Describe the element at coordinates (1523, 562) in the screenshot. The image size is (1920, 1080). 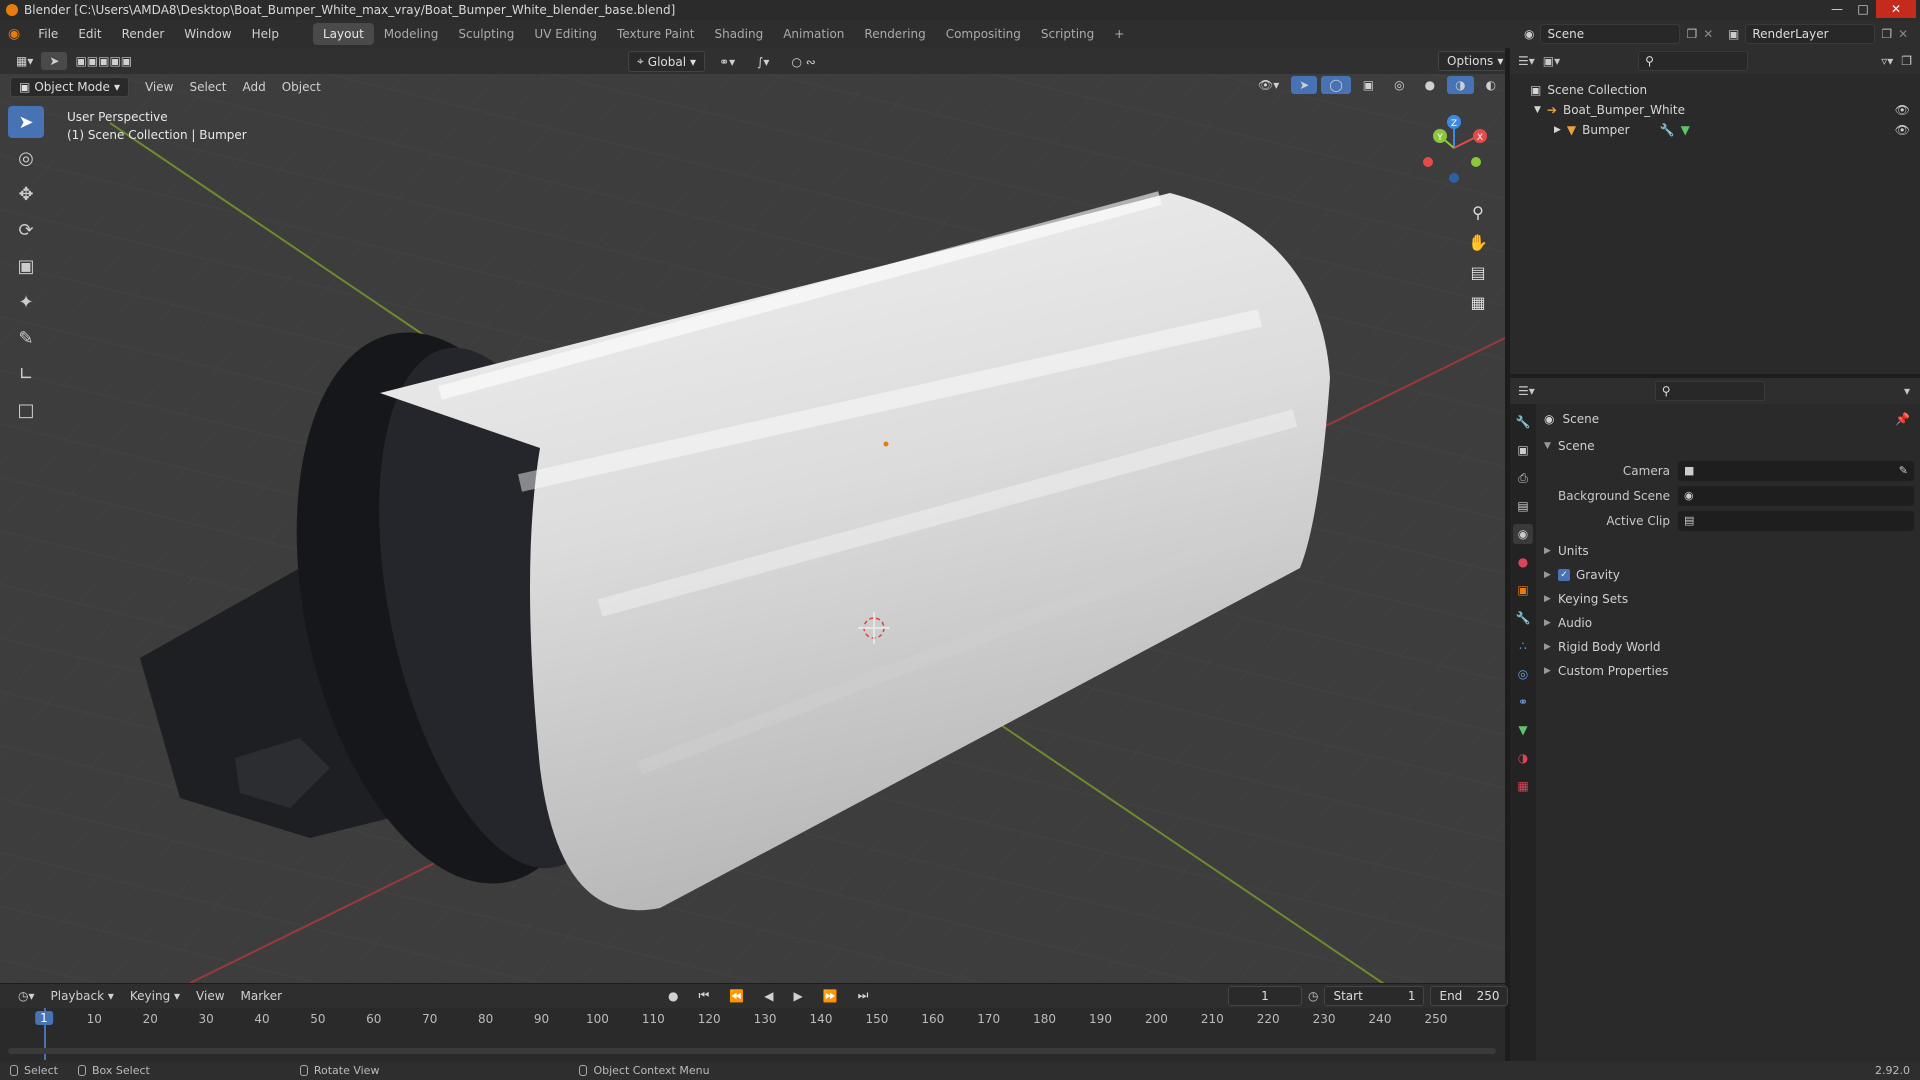
I see `world-tab-icon: ●` at that location.